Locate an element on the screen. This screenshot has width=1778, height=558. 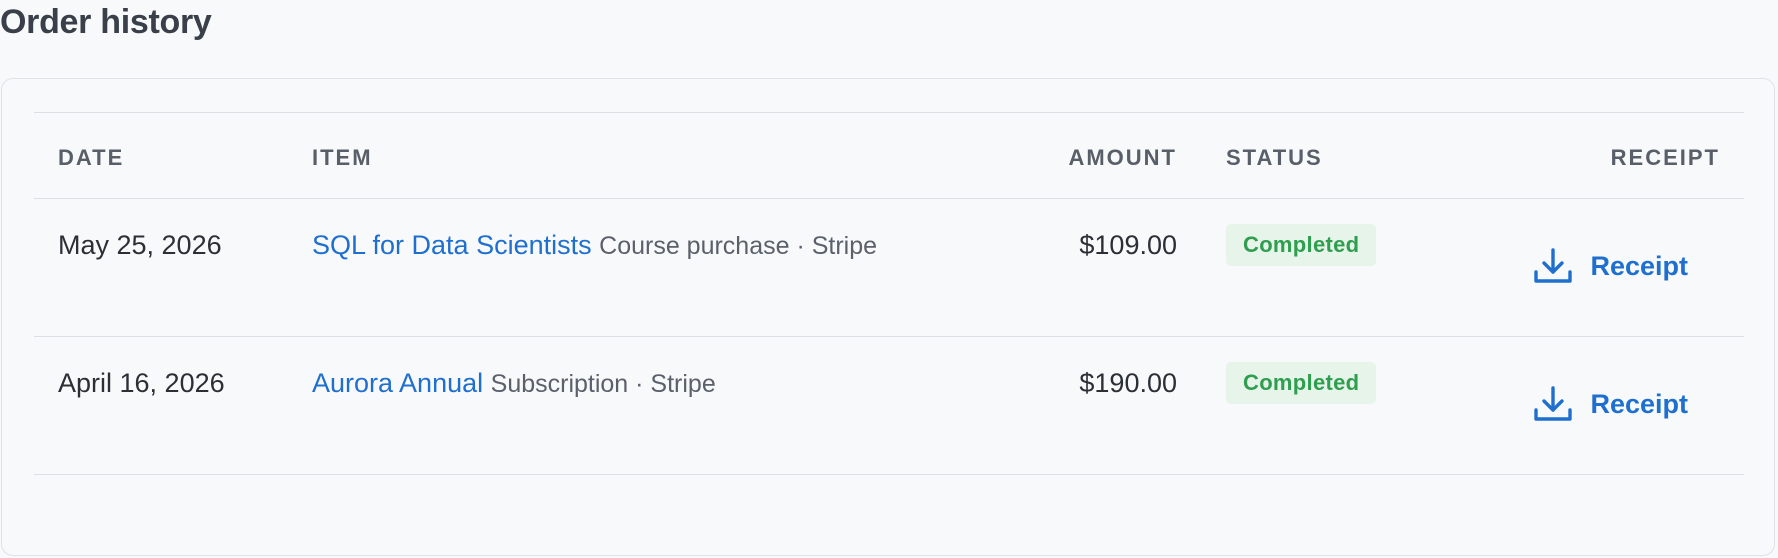
order-date: April 16, 2026 is located at coordinates (141, 383).